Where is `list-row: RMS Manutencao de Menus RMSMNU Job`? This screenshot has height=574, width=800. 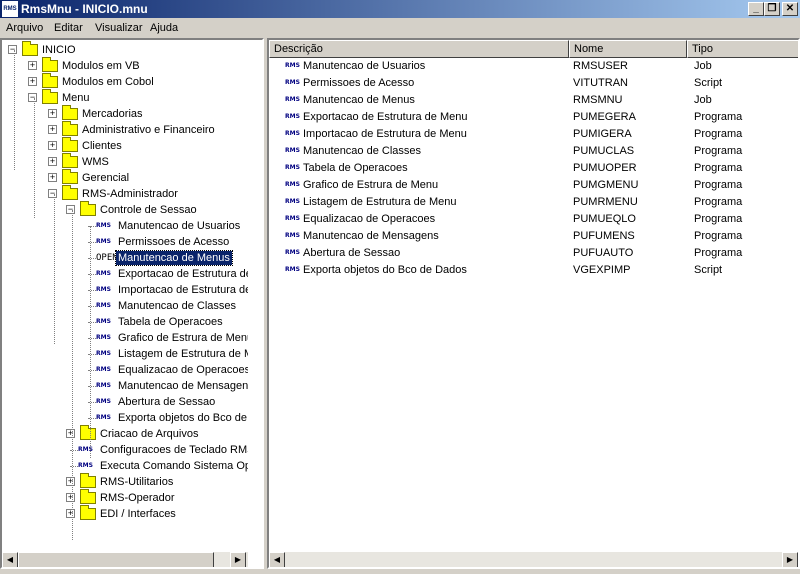 list-row: RMS Manutencao de Menus RMSMNU Job is located at coordinates (533, 100).